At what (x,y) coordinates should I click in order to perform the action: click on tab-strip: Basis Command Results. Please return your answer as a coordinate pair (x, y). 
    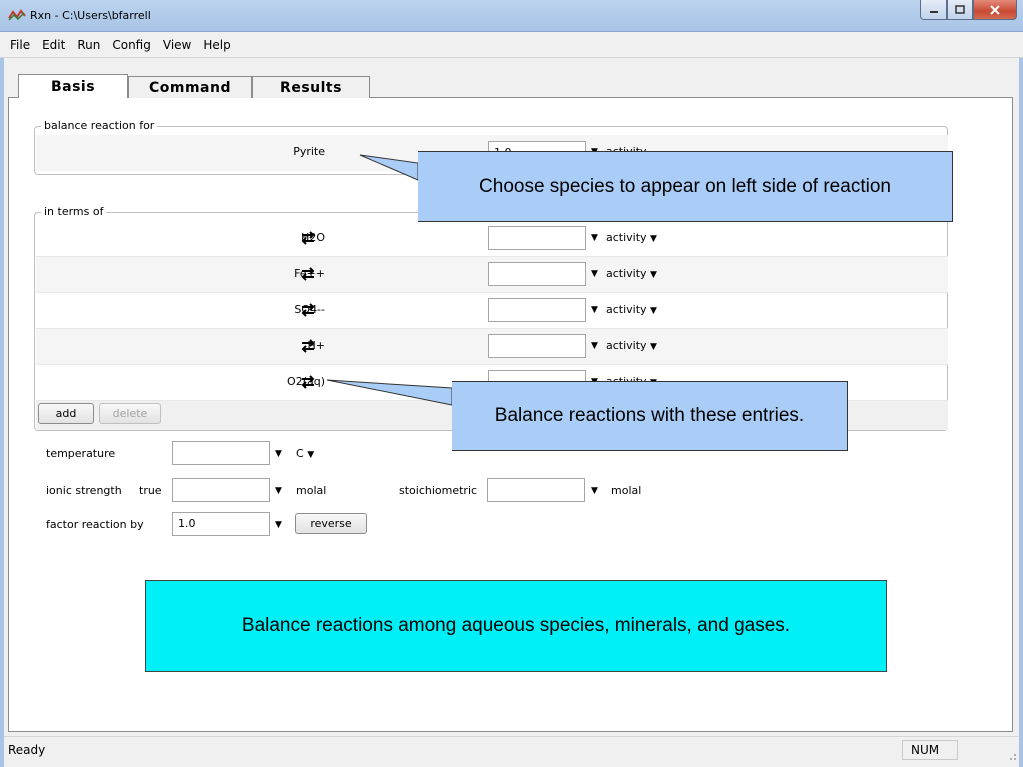
    Looking at the image, I should click on (194, 86).